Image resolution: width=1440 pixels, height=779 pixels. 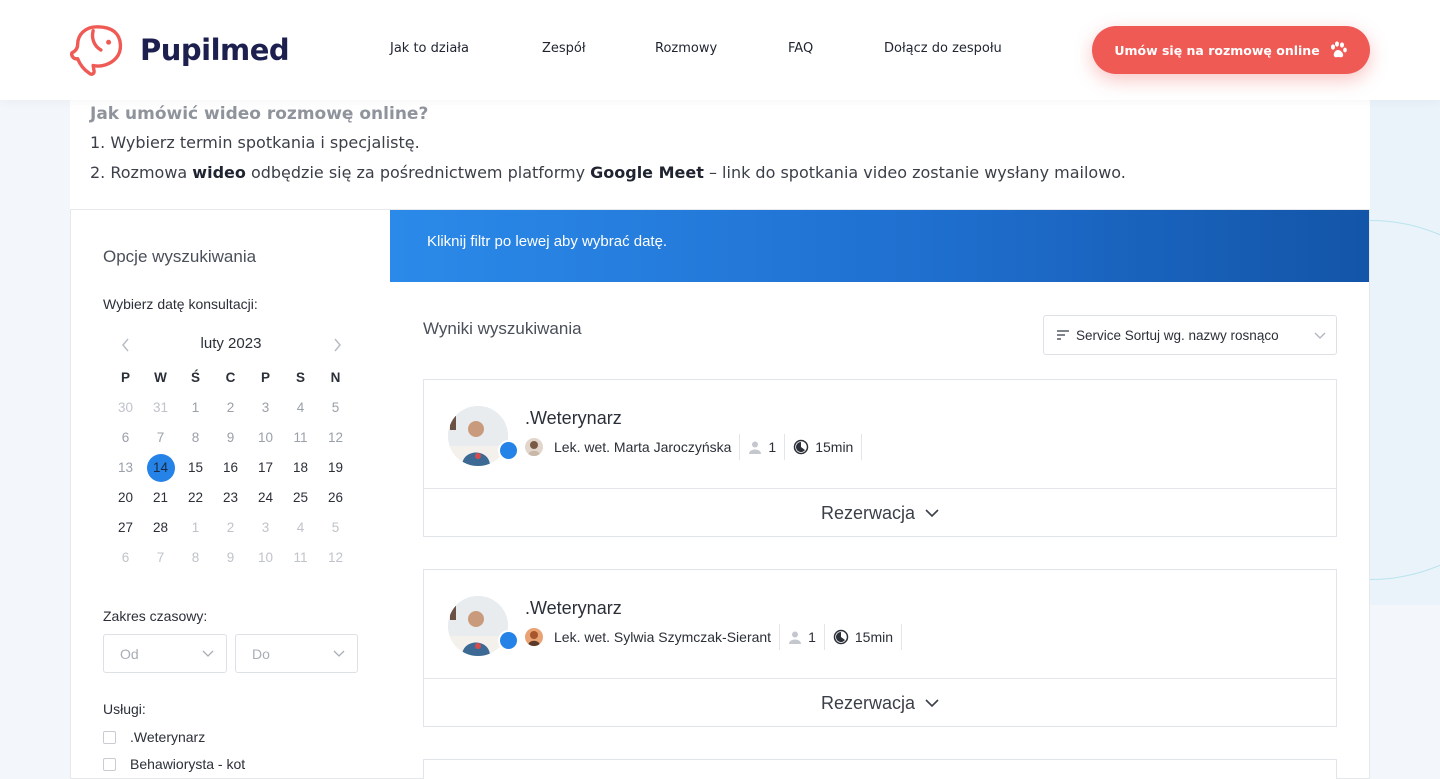 I want to click on calendar-day: 20, so click(x=125, y=498).